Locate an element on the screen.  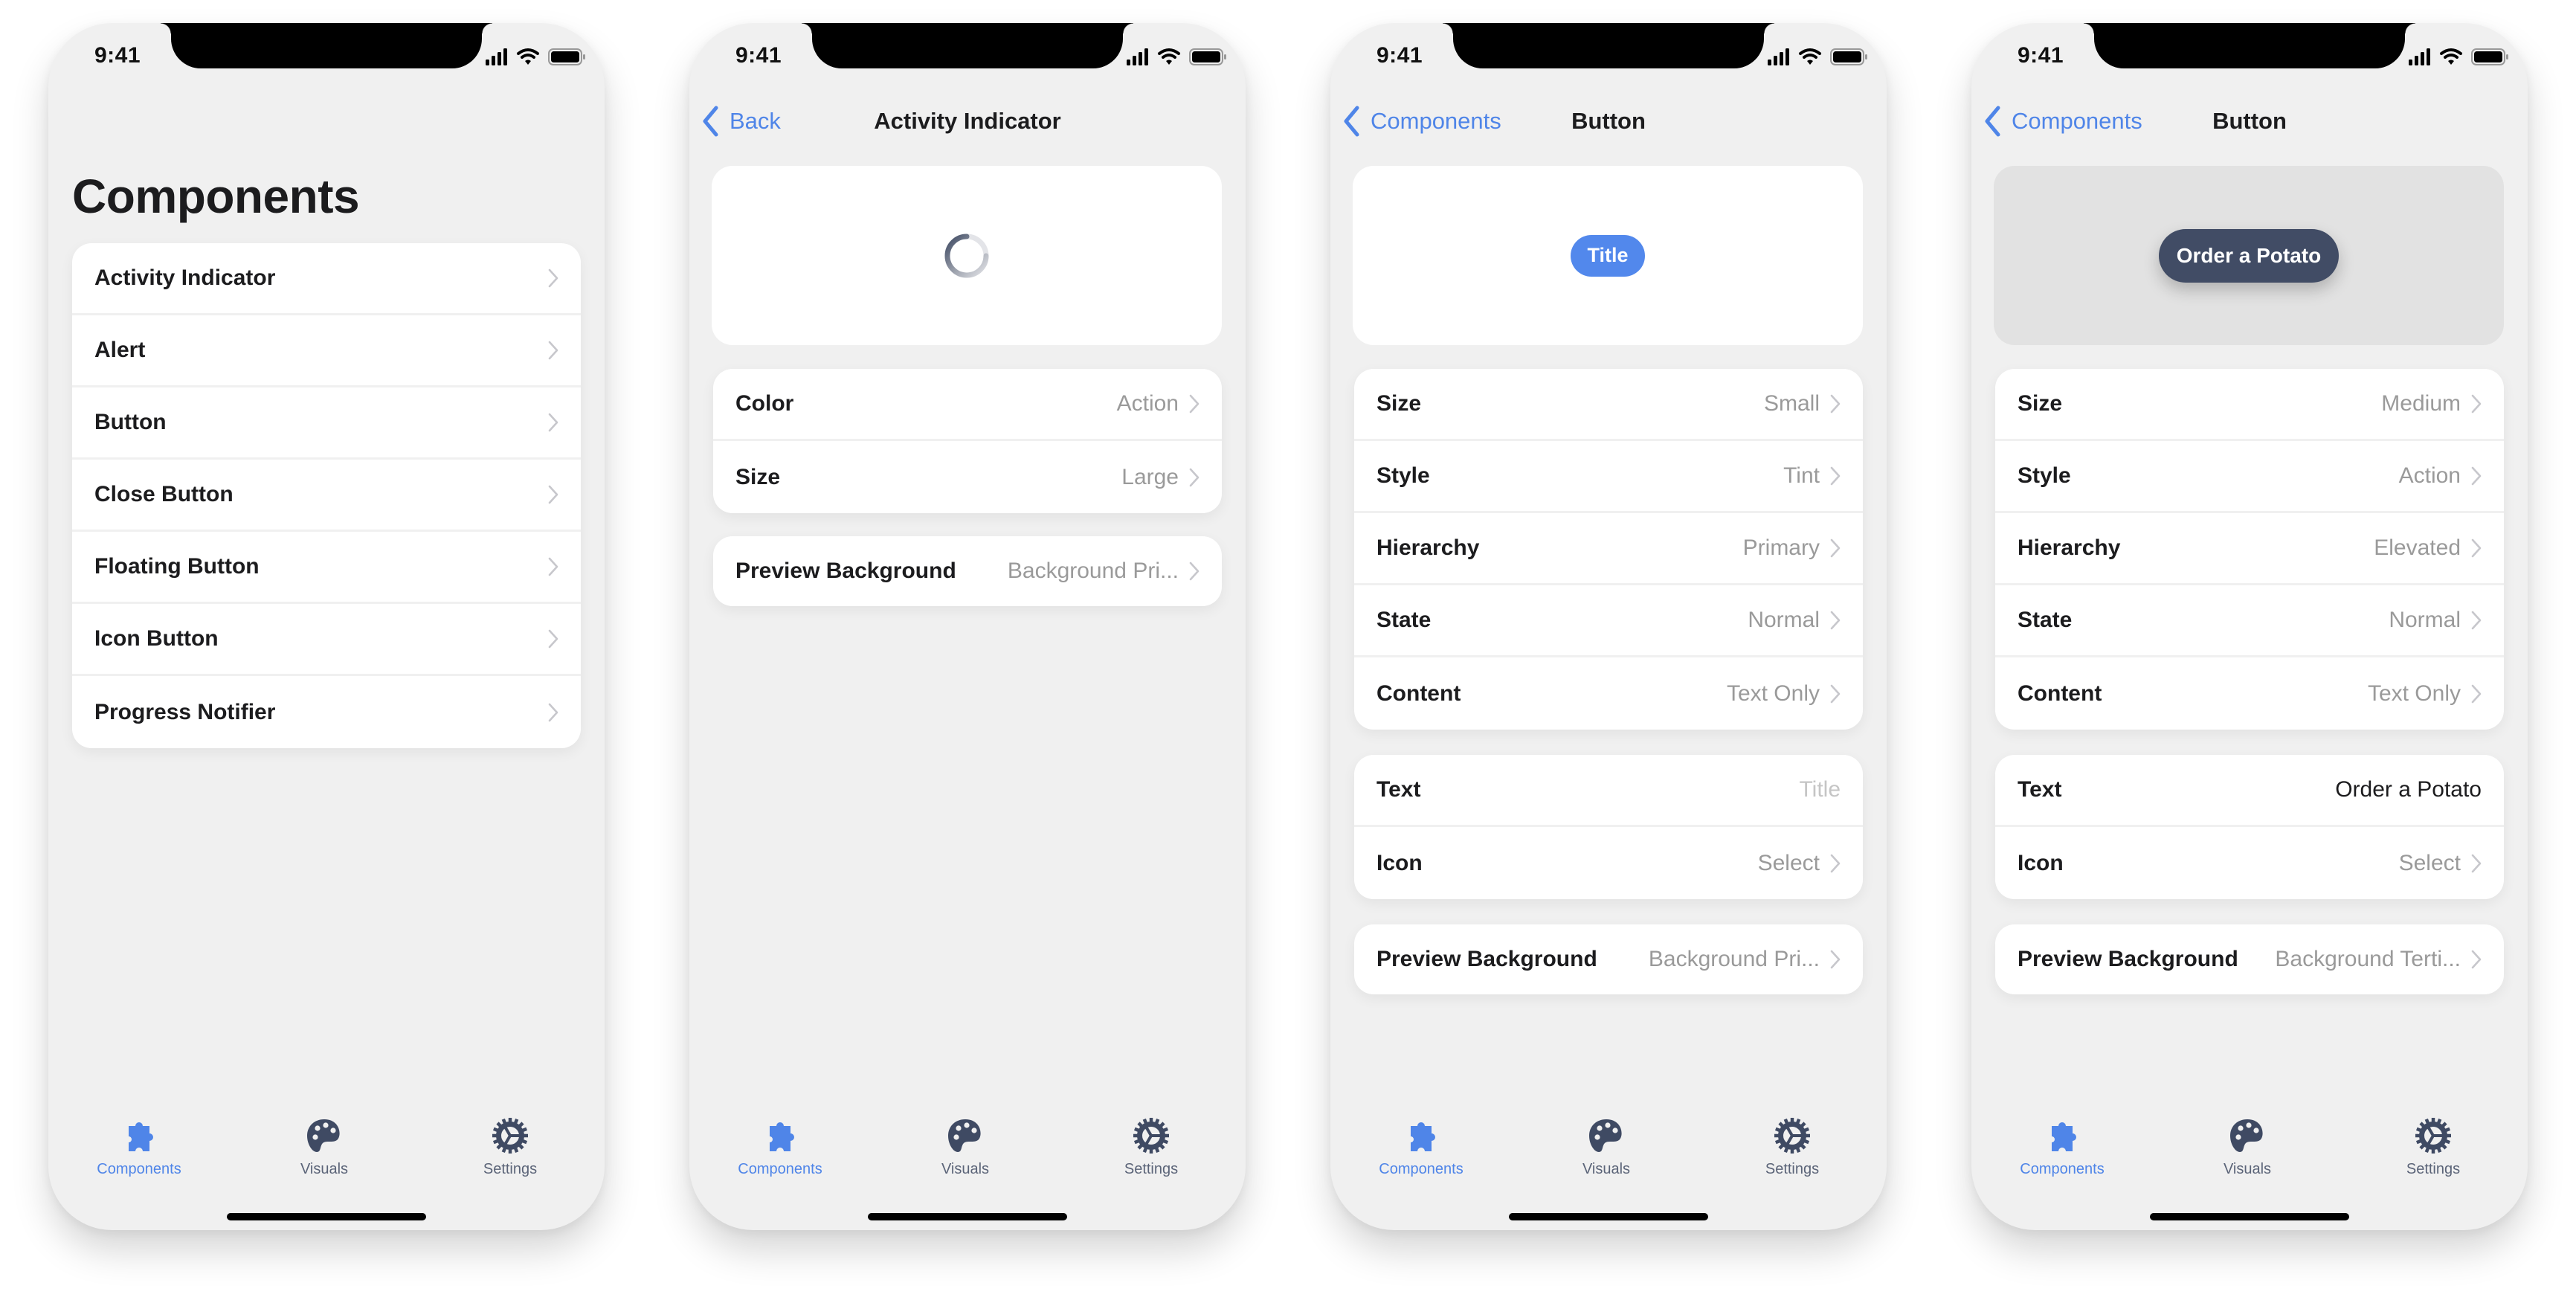
option-row-hierarchy: Hierarchy Primary is located at coordinates (1608, 549).